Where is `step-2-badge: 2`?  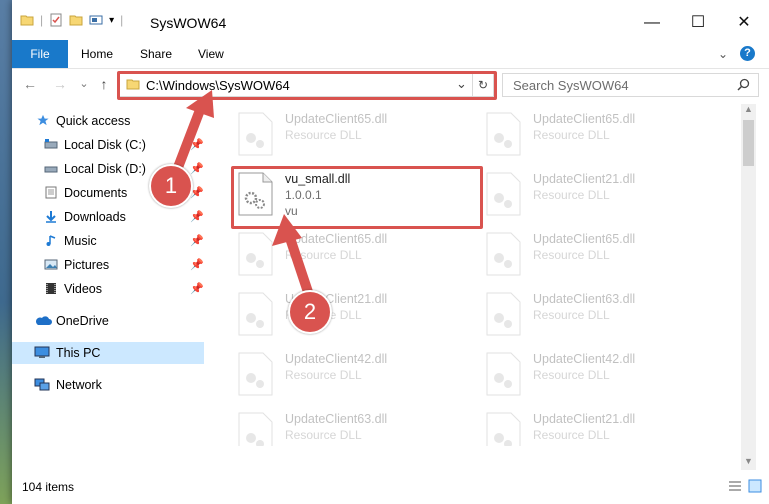
step-2-badge: 2 is located at coordinates (310, 312).